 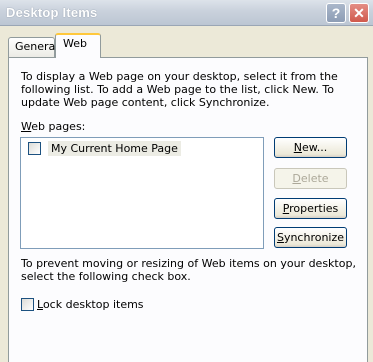 I want to click on home-page-checkbox, so click(x=34, y=148).